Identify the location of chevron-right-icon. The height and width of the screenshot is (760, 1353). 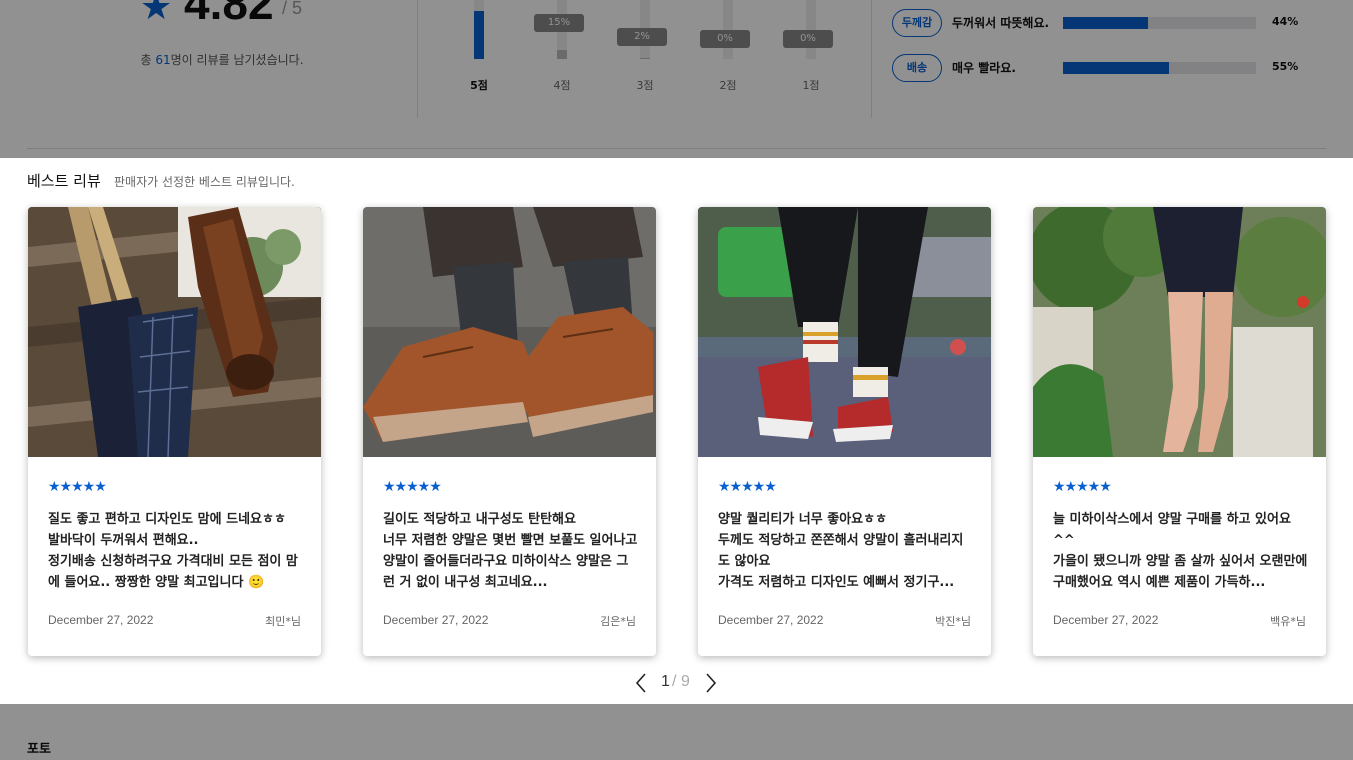
(711, 683).